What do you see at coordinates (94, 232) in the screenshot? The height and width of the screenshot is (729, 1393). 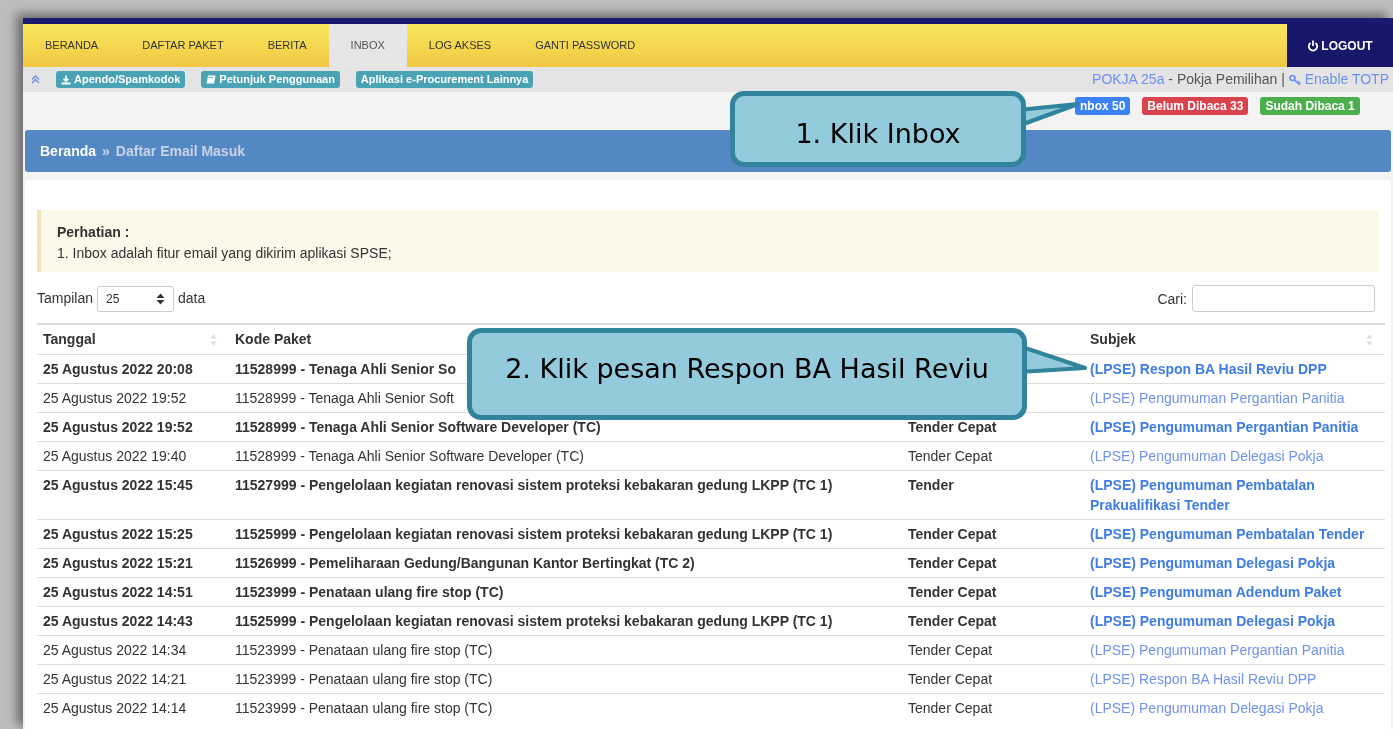 I see `notice-title: Perhatian :` at bounding box center [94, 232].